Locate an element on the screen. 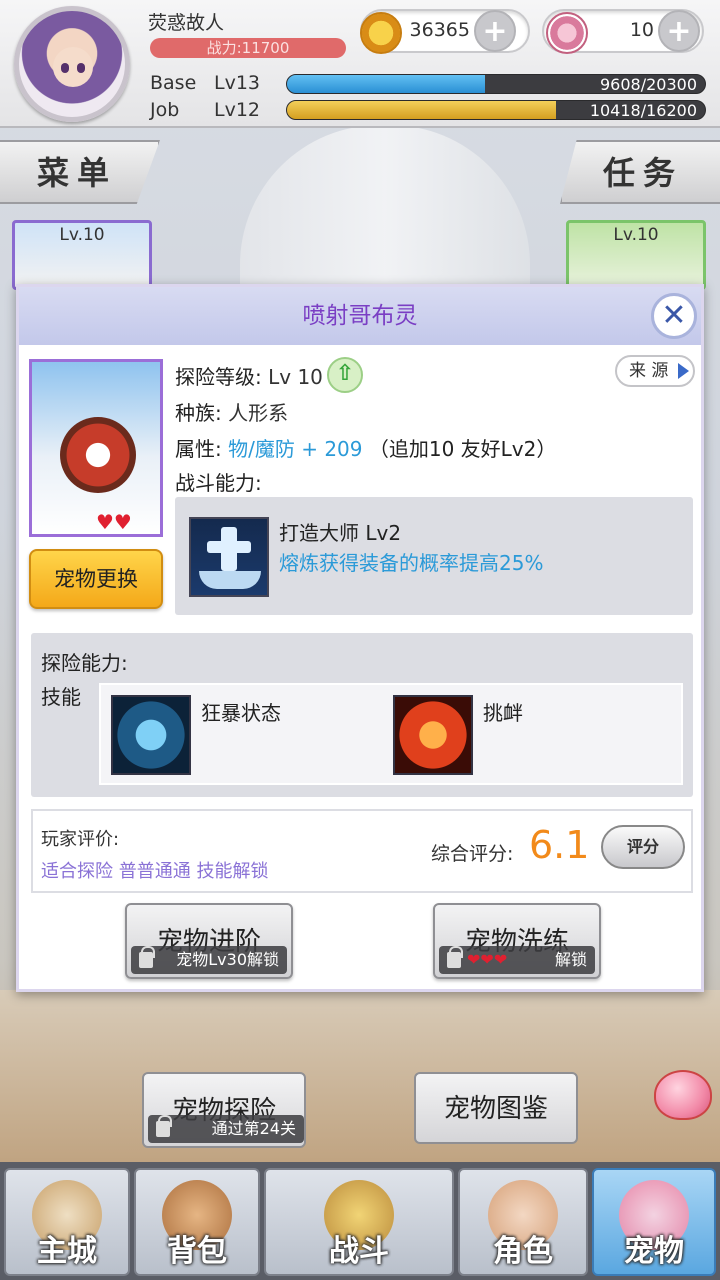 This screenshot has height=1280, width=720. race-label: 种族: is located at coordinates (198, 413).